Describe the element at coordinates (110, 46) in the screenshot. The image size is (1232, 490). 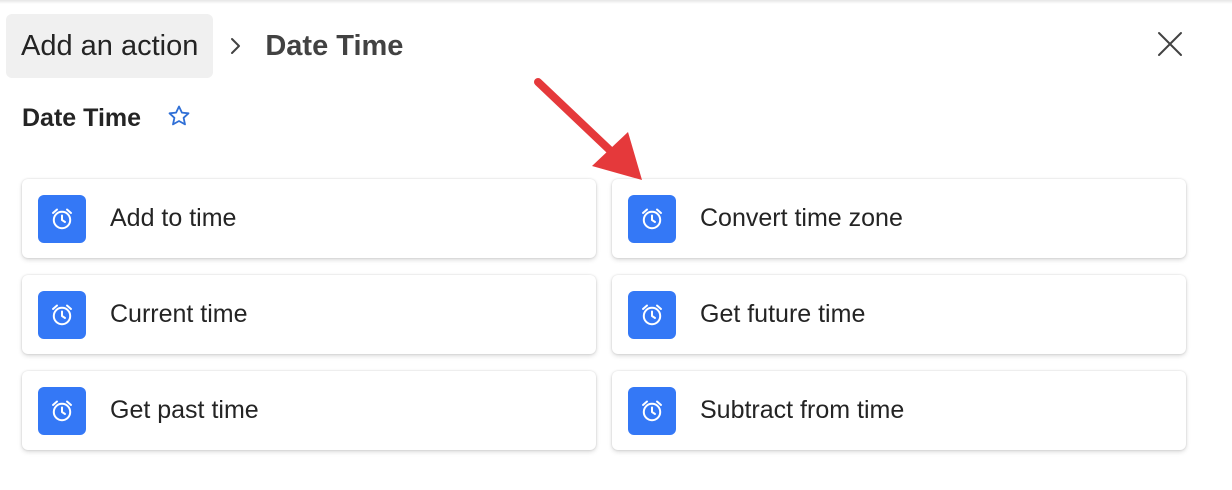
I see `breadcrumb-add-an-action: Add an action` at that location.